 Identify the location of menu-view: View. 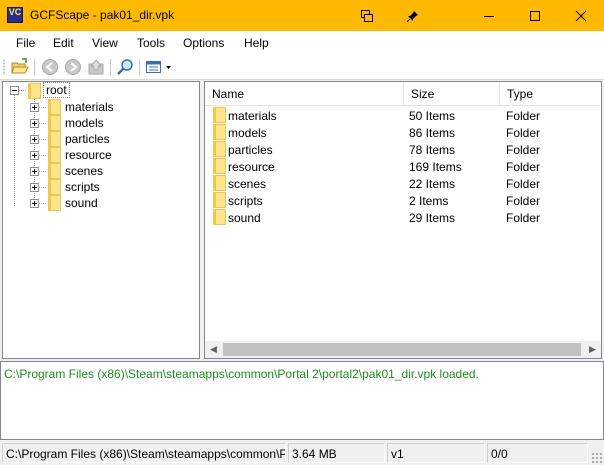
(105, 43).